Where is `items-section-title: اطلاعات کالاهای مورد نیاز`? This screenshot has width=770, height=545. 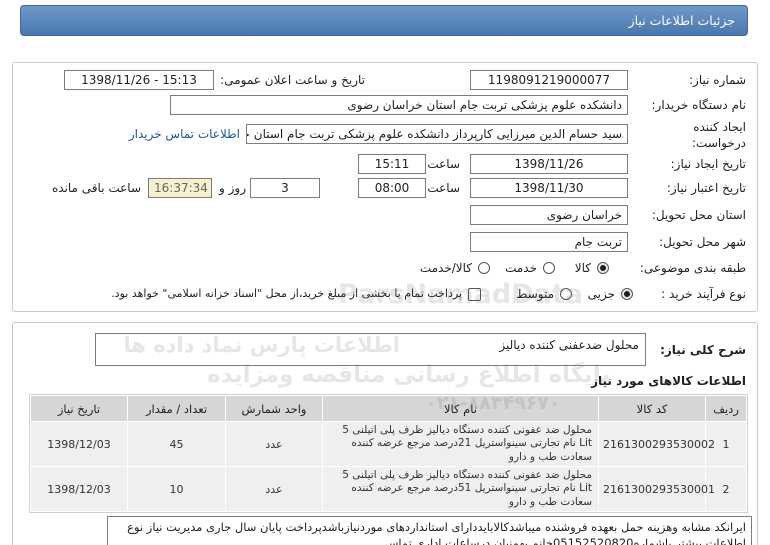
items-section-title: اطلاعات کالاهای مورد نیاز is located at coordinates (668, 381).